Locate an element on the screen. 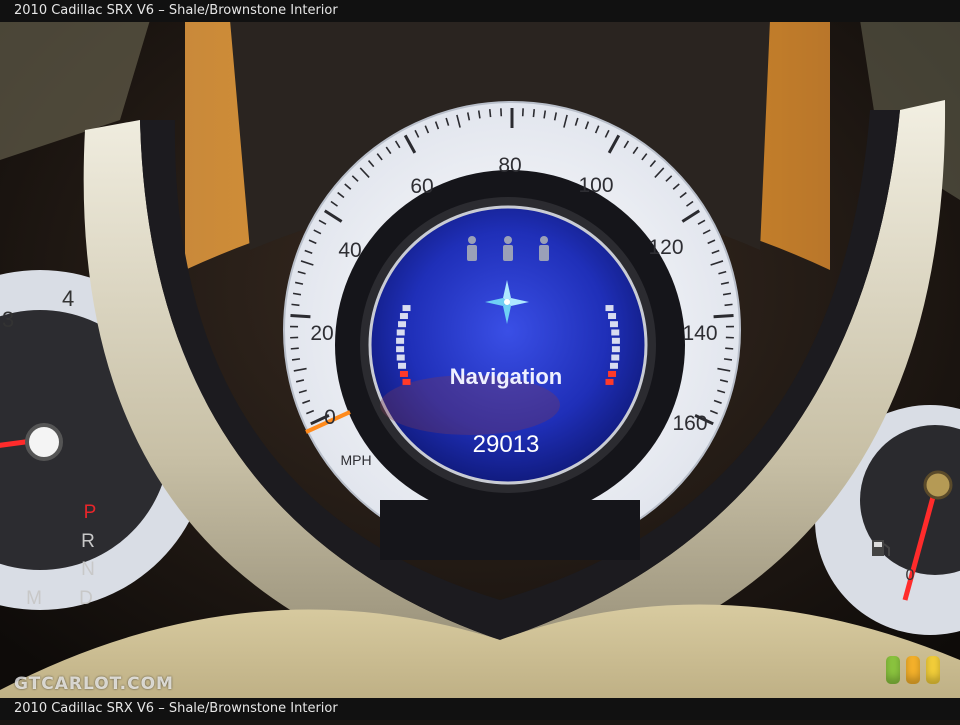 The image size is (960, 725). fuel-empty-label: 0 is located at coordinates (910, 575).